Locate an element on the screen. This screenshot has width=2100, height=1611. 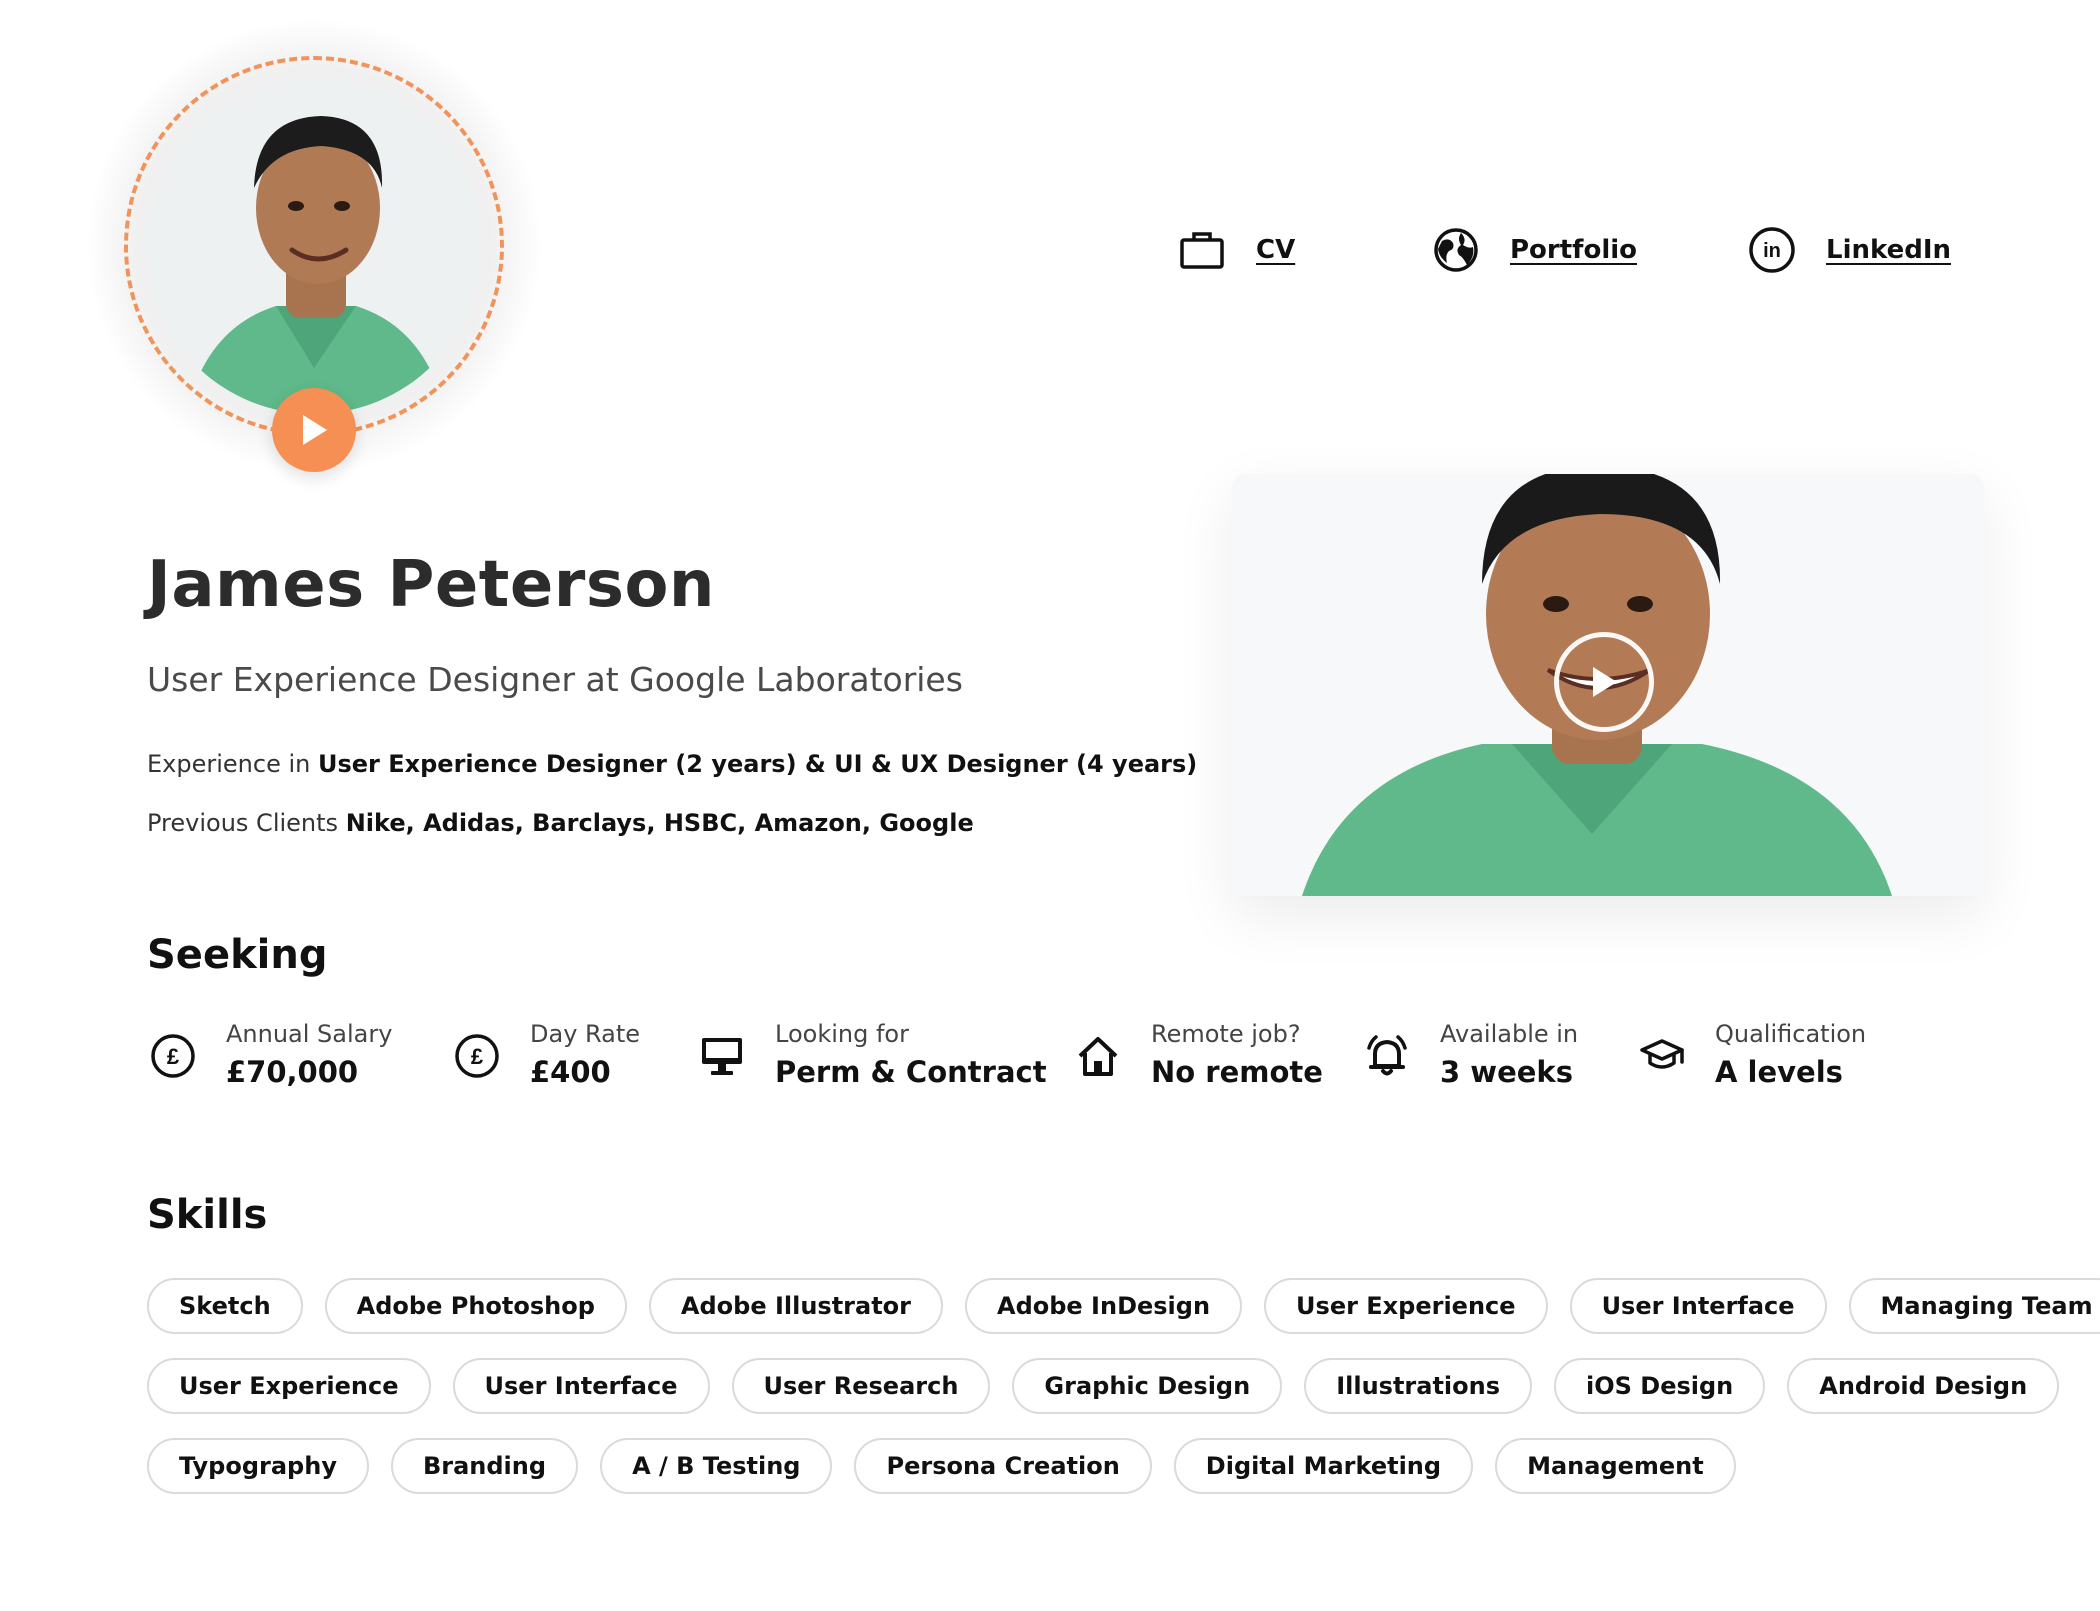
seeking-label: Qualification is located at coordinates (1791, 1034).